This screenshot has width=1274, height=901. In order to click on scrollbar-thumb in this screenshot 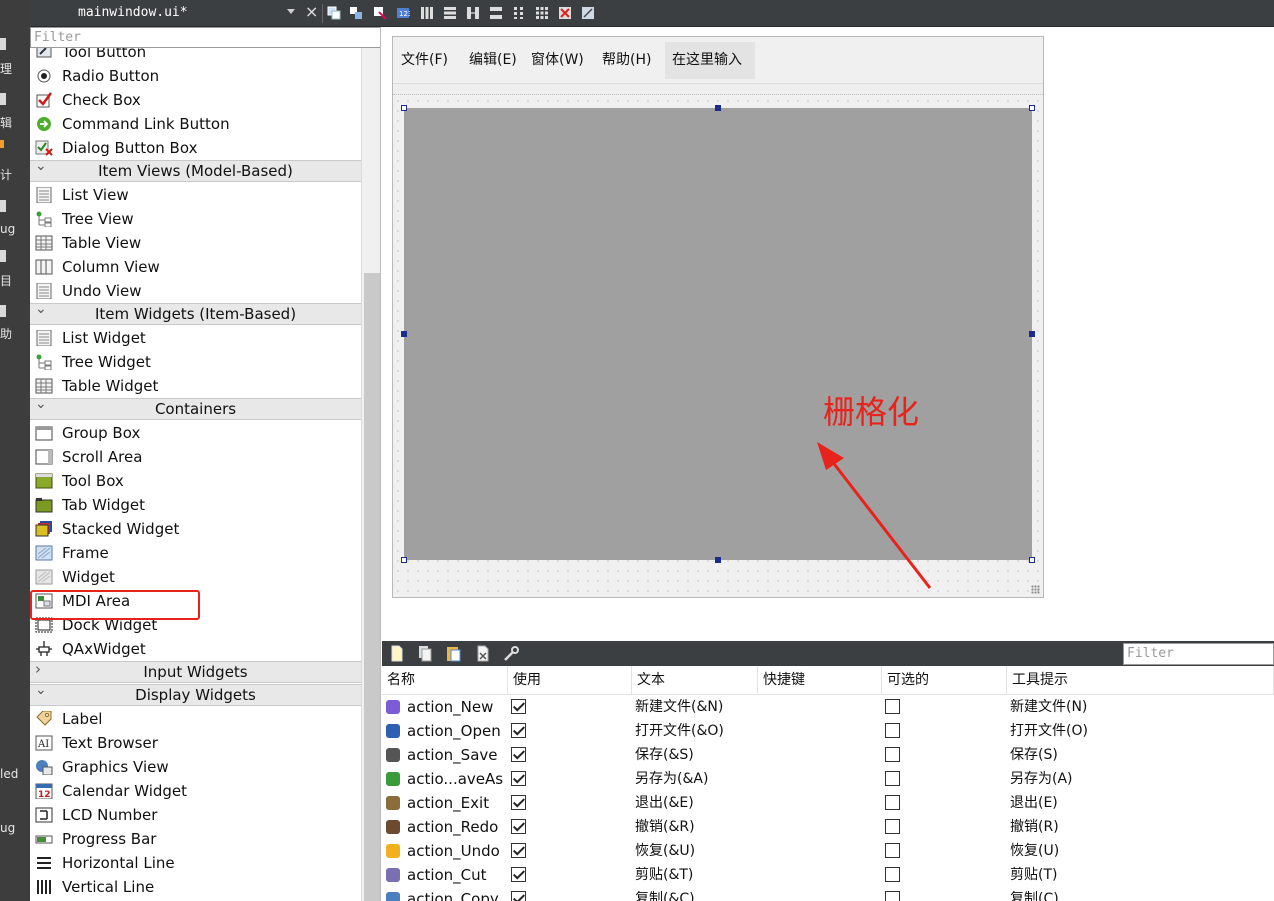, I will do `click(372, 587)`.